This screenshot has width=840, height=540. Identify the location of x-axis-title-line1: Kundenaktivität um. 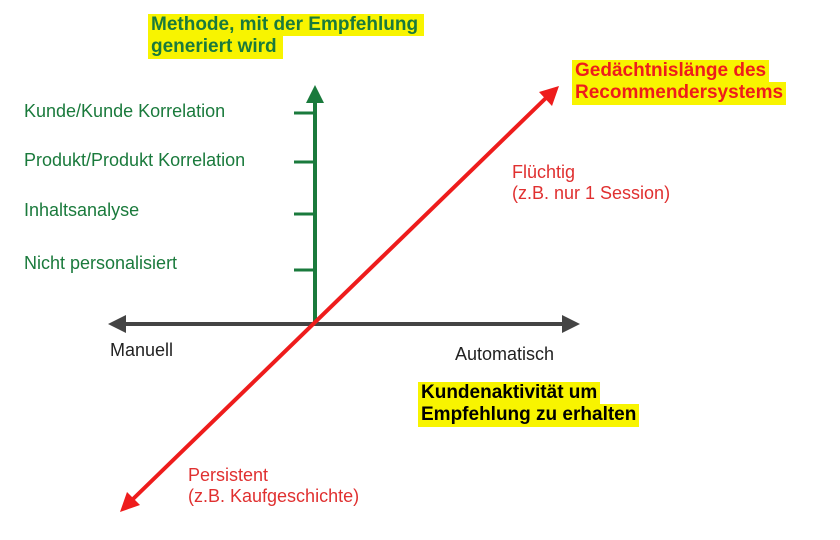
(509, 393).